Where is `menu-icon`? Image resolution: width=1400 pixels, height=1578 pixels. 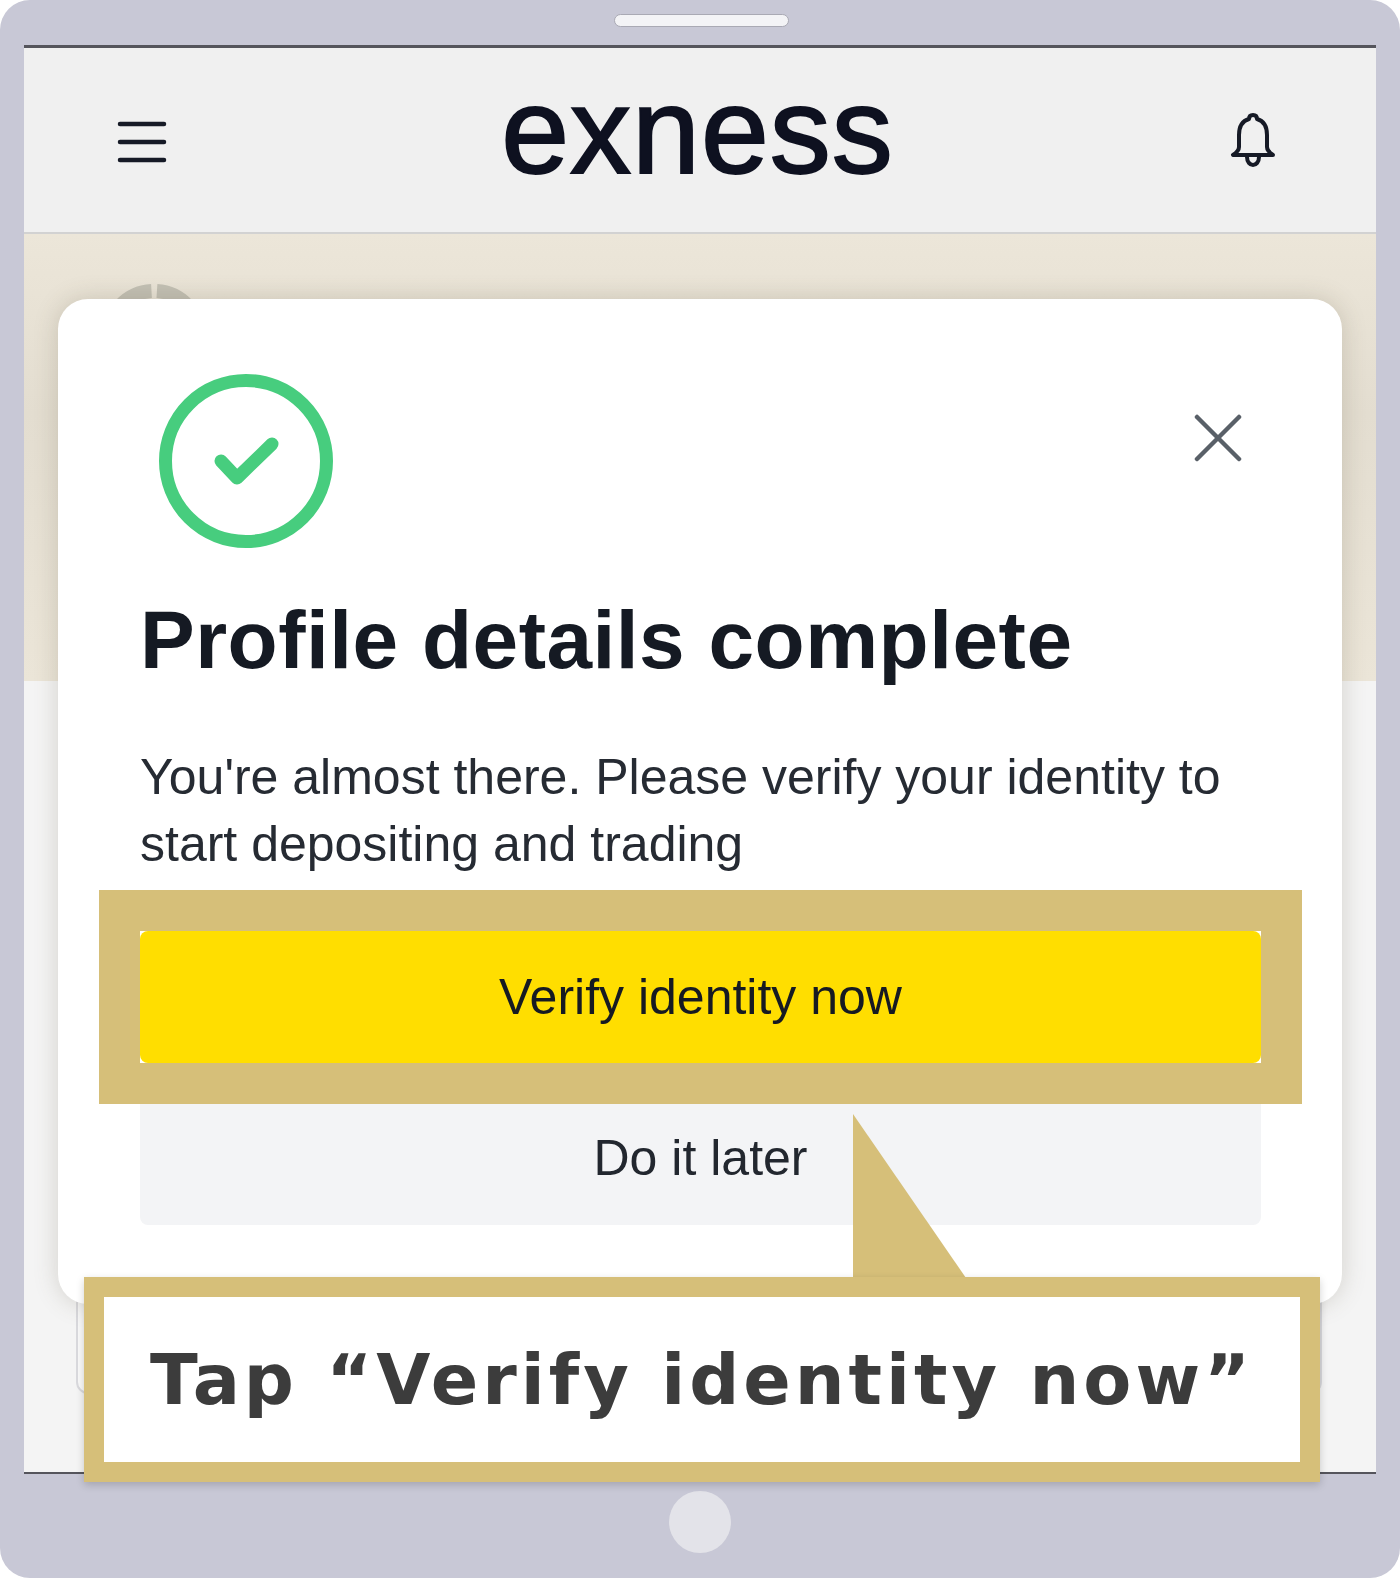
menu-icon is located at coordinates (142, 142).